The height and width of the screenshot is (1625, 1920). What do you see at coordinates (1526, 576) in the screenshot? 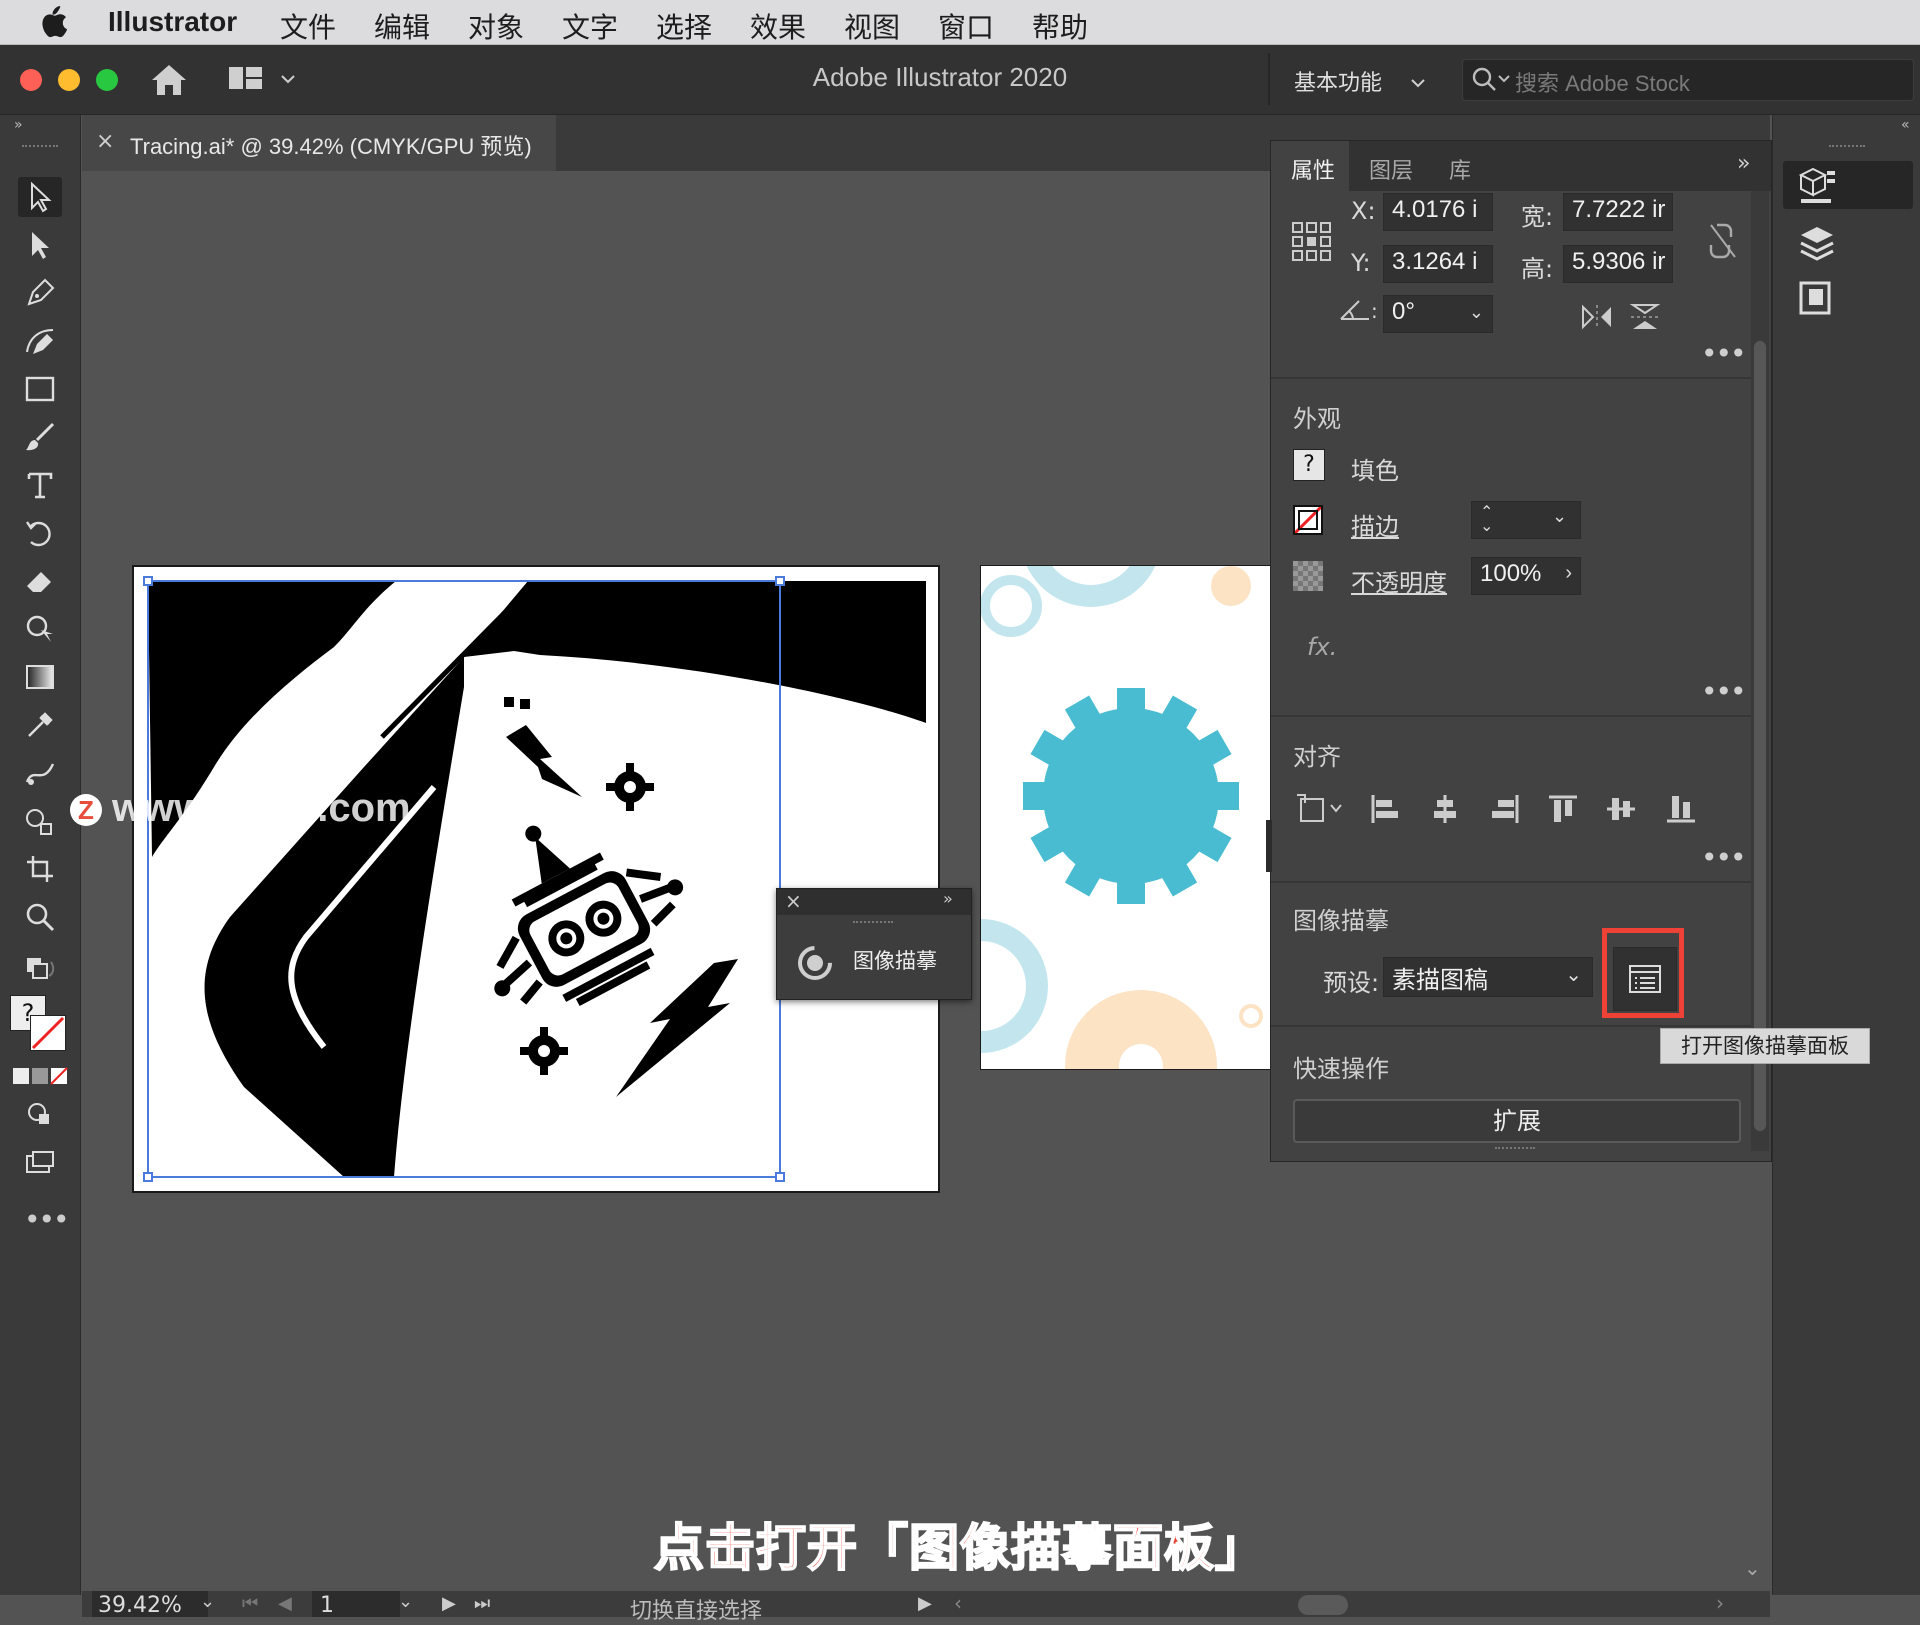
I see `opacity-field: 100% ›` at bounding box center [1526, 576].